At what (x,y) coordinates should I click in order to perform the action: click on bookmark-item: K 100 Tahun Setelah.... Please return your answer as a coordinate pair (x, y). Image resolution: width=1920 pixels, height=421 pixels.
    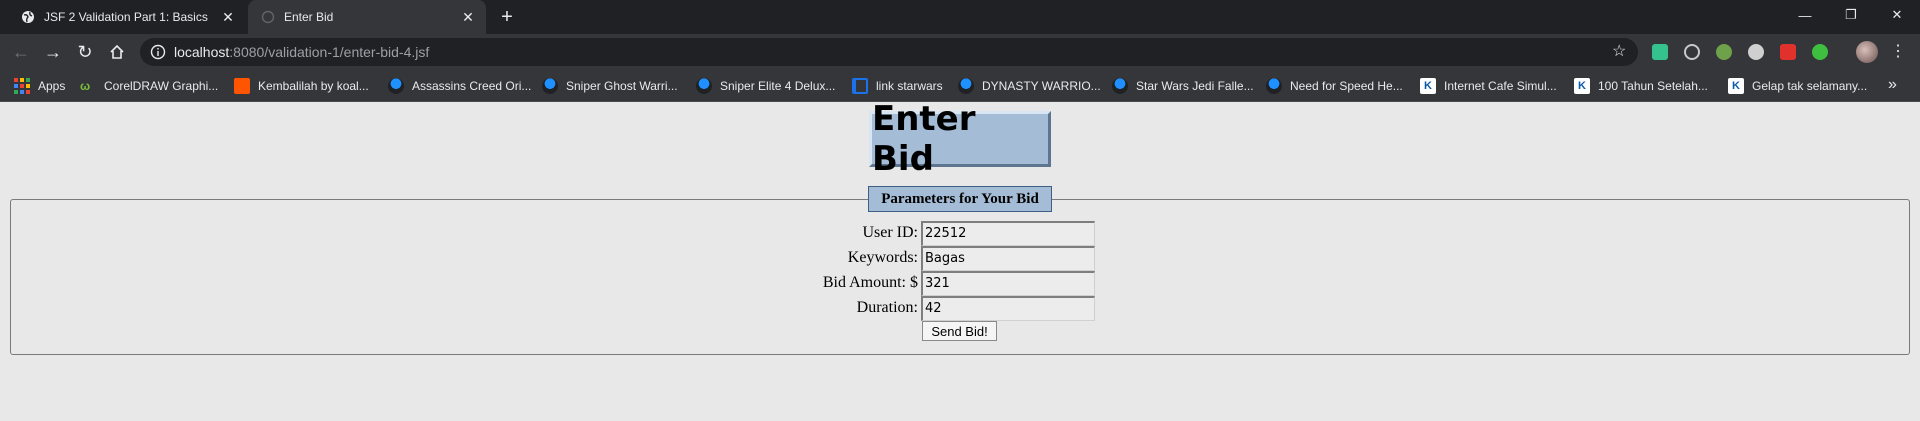
    Looking at the image, I should click on (1641, 86).